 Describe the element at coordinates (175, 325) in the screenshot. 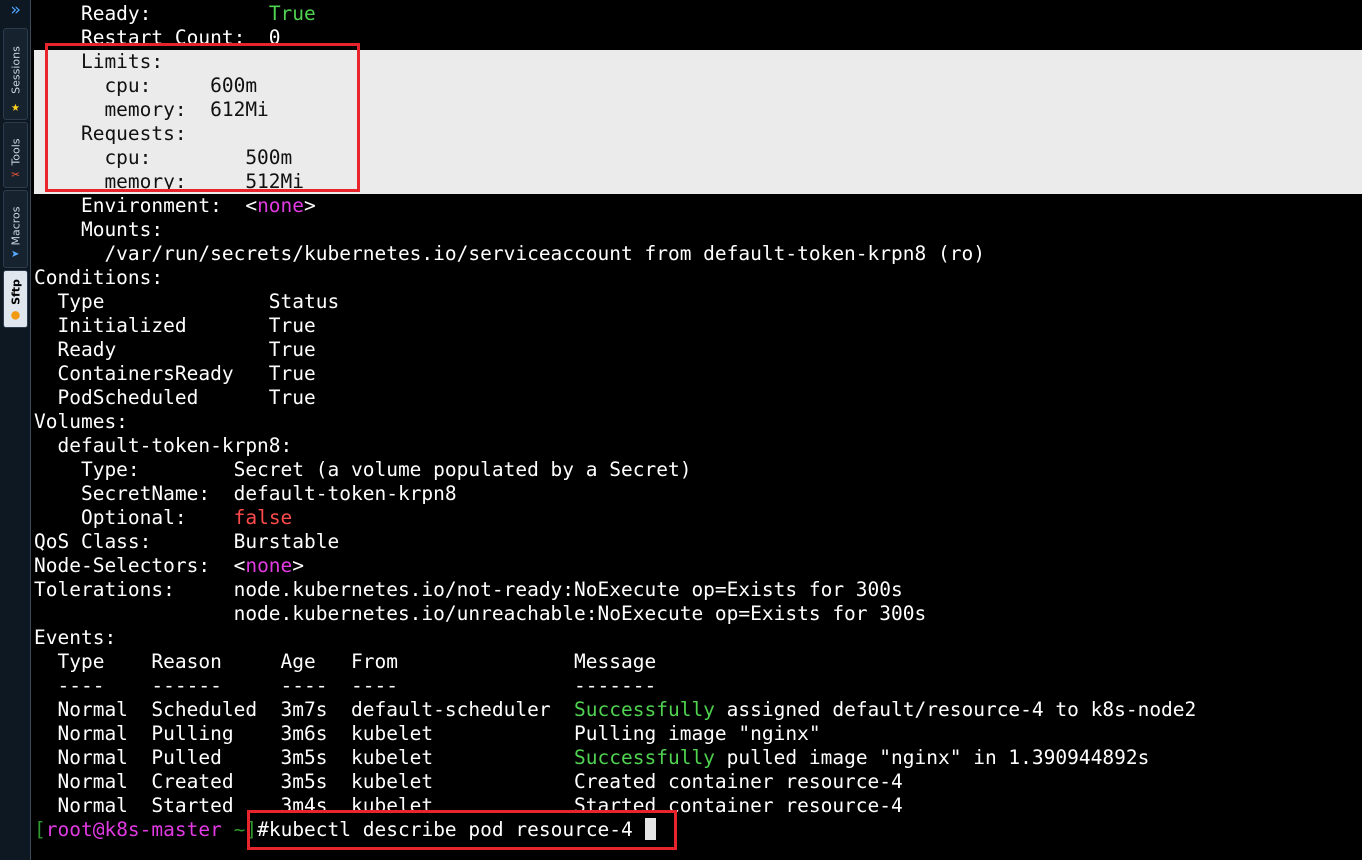

I see `conditions-row: Initialized True` at that location.